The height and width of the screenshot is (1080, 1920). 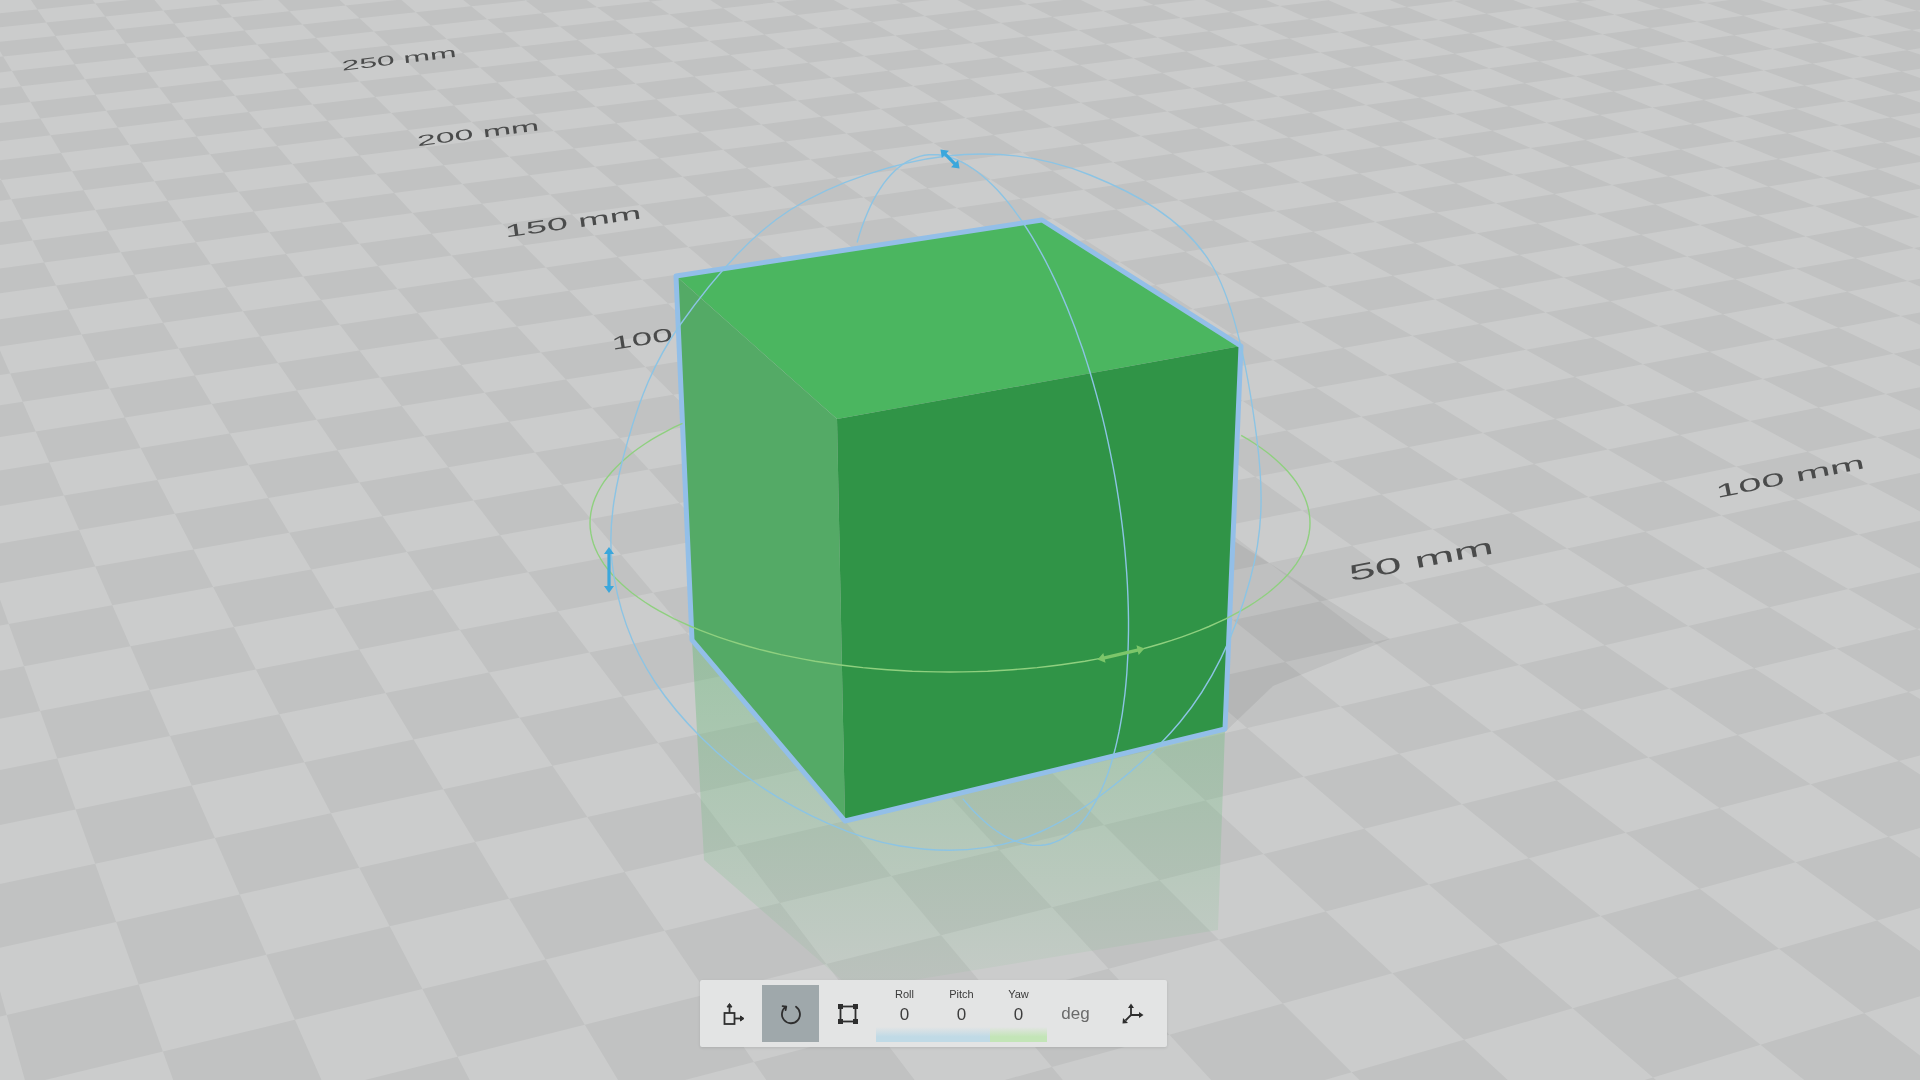 I want to click on ruler-label: 100, so click(x=642, y=339).